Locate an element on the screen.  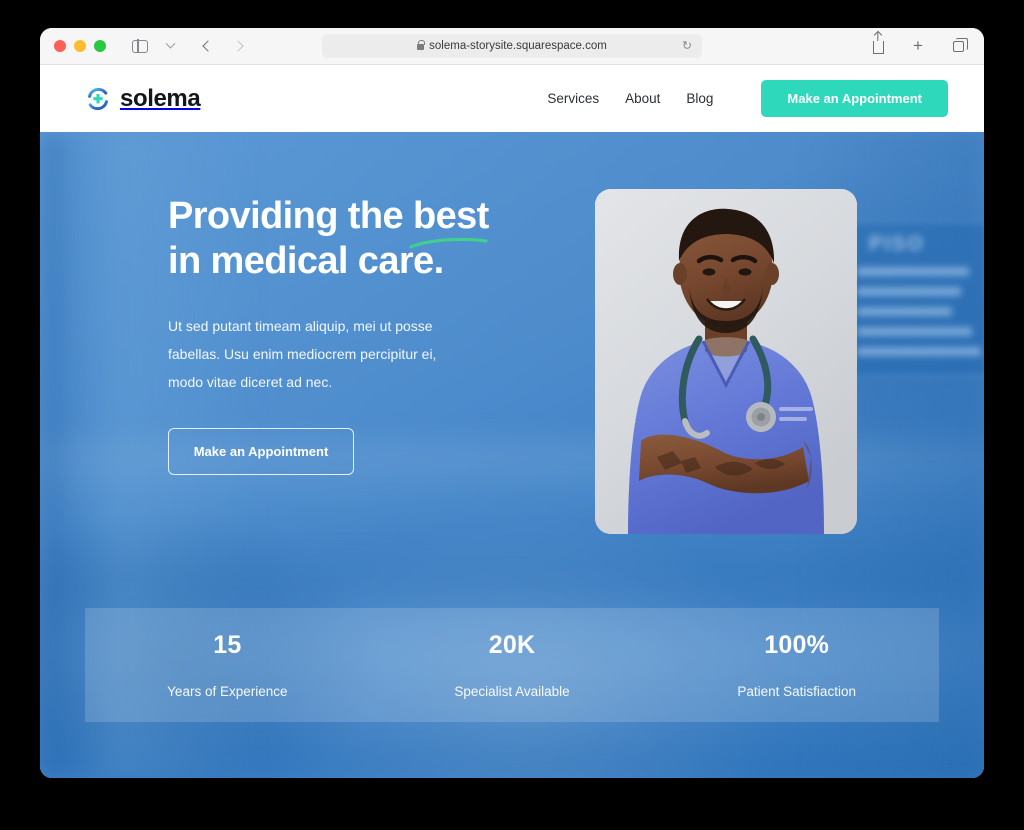
address-bar: solema-storysite.squarespace.com ↻ is located at coordinates (512, 46).